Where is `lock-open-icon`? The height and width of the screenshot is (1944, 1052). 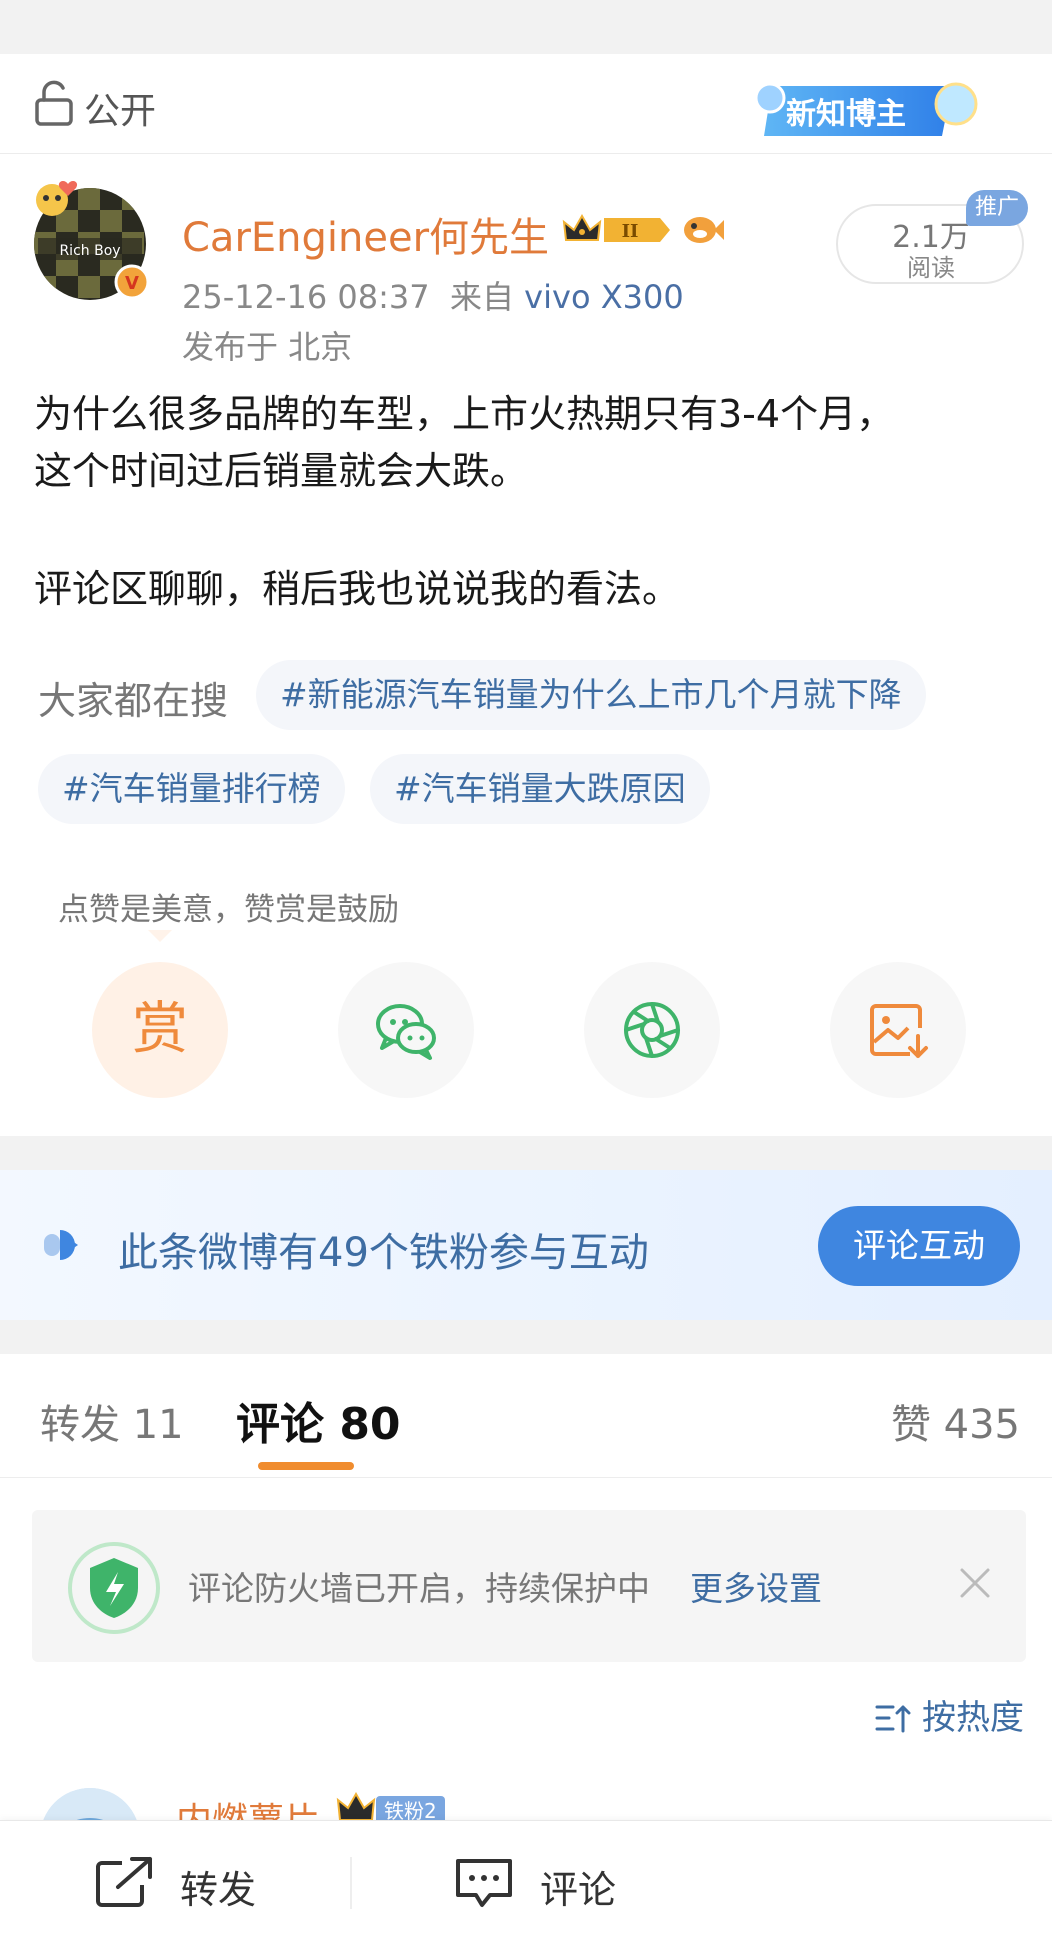 lock-open-icon is located at coordinates (54, 103).